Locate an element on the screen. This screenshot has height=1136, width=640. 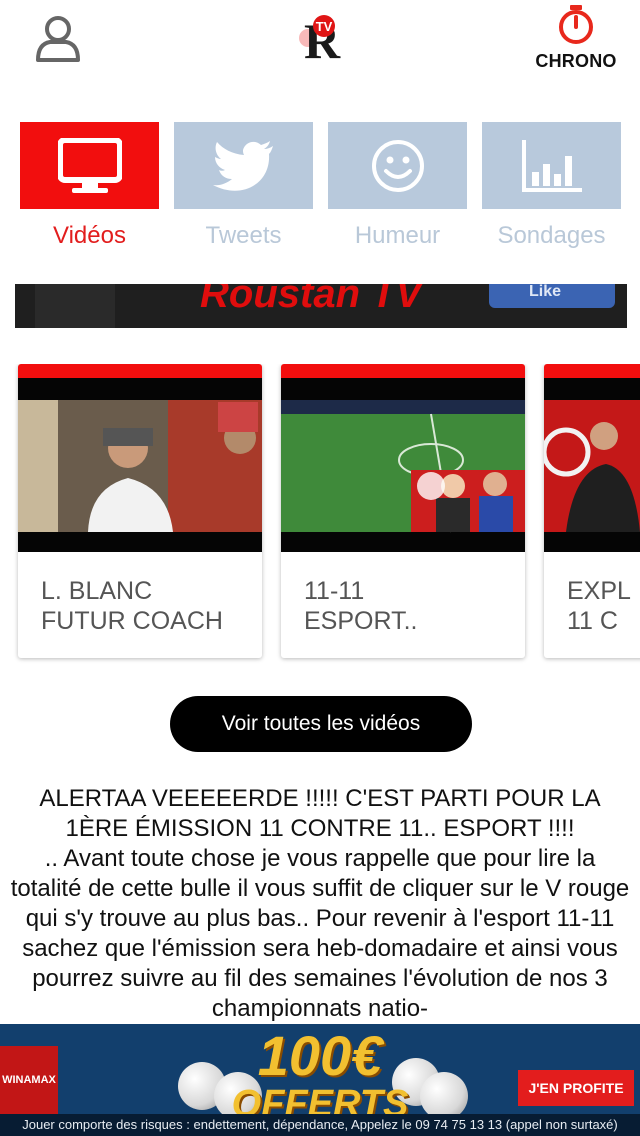
chrono-button: CHRONO is located at coordinates (576, 37).